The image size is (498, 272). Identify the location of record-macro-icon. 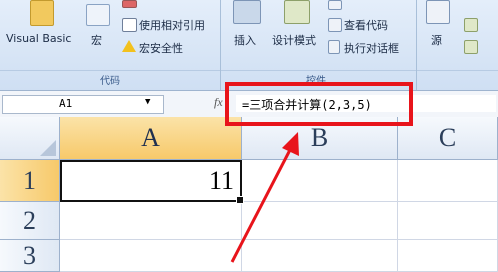
(129, 4).